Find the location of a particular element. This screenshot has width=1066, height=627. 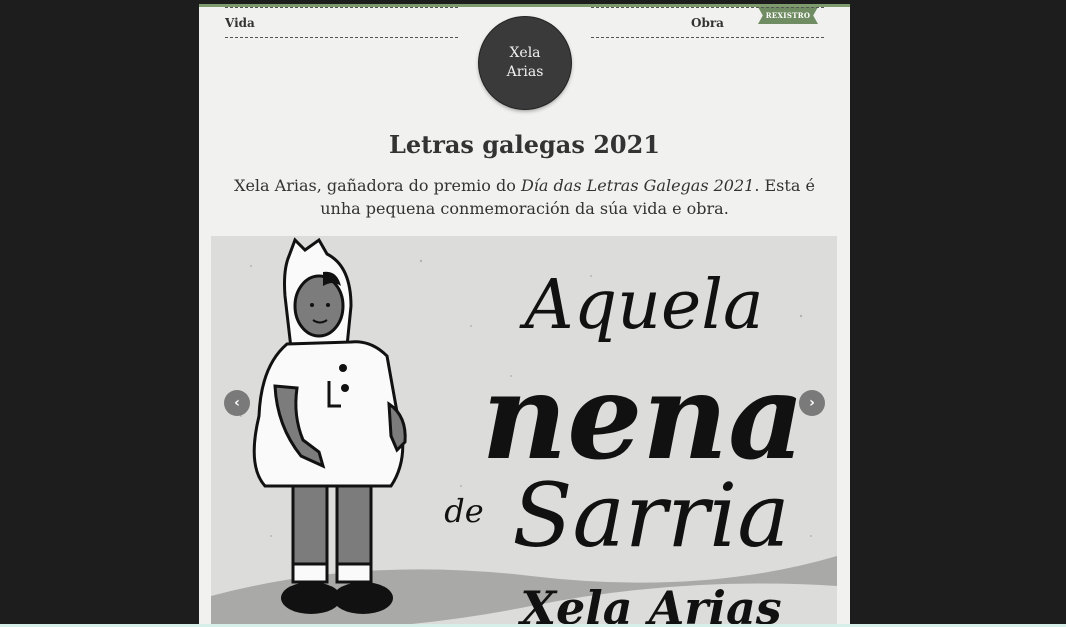

site-logo: Xela Arias is located at coordinates (525, 63).